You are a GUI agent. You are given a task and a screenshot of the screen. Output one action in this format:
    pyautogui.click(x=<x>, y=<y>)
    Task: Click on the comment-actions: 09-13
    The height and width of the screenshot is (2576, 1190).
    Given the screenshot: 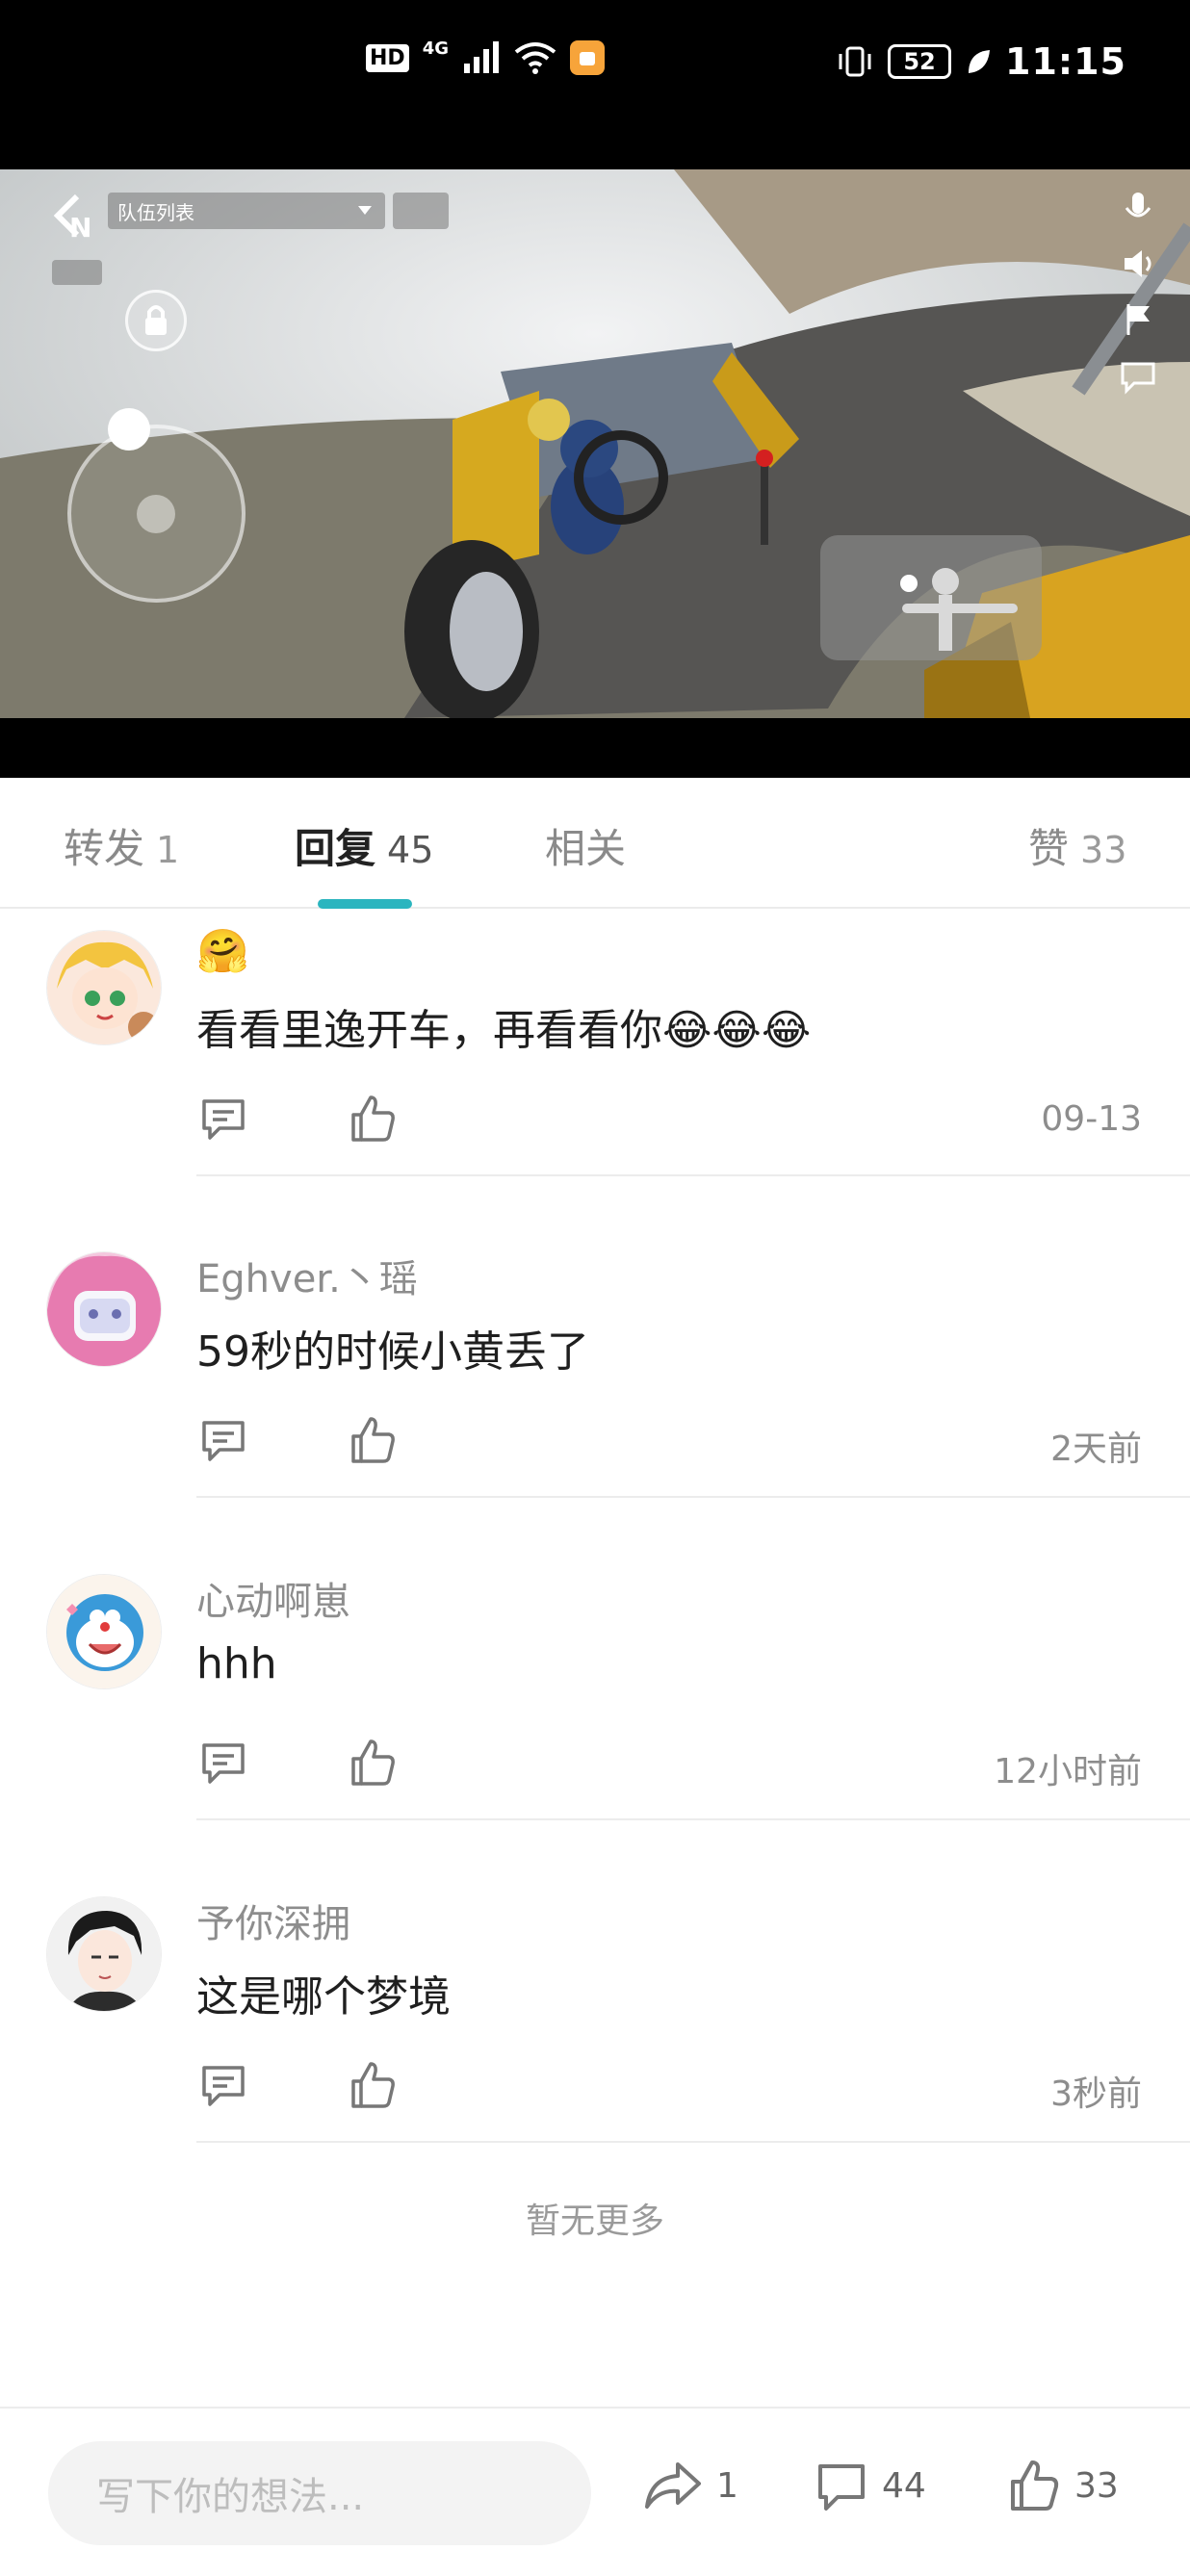 What is the action you would take?
    pyautogui.click(x=678, y=1120)
    